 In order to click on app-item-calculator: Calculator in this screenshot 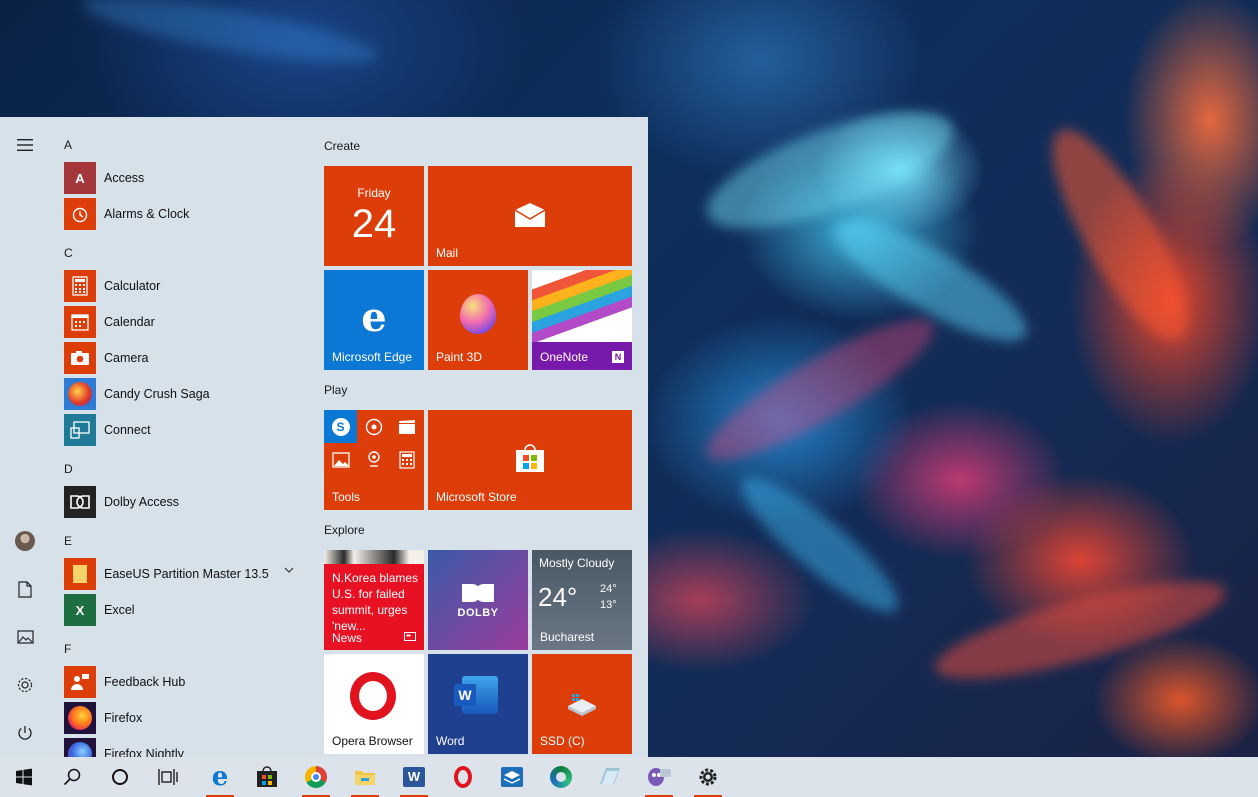, I will do `click(184, 286)`.